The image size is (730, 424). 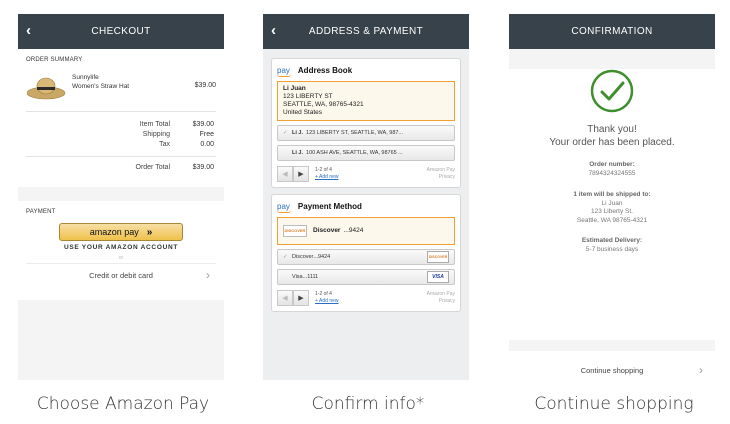 What do you see at coordinates (121, 134) in the screenshot?
I see `totals-block: Item Total $39.00 Shipping Free Tax 0.00` at bounding box center [121, 134].